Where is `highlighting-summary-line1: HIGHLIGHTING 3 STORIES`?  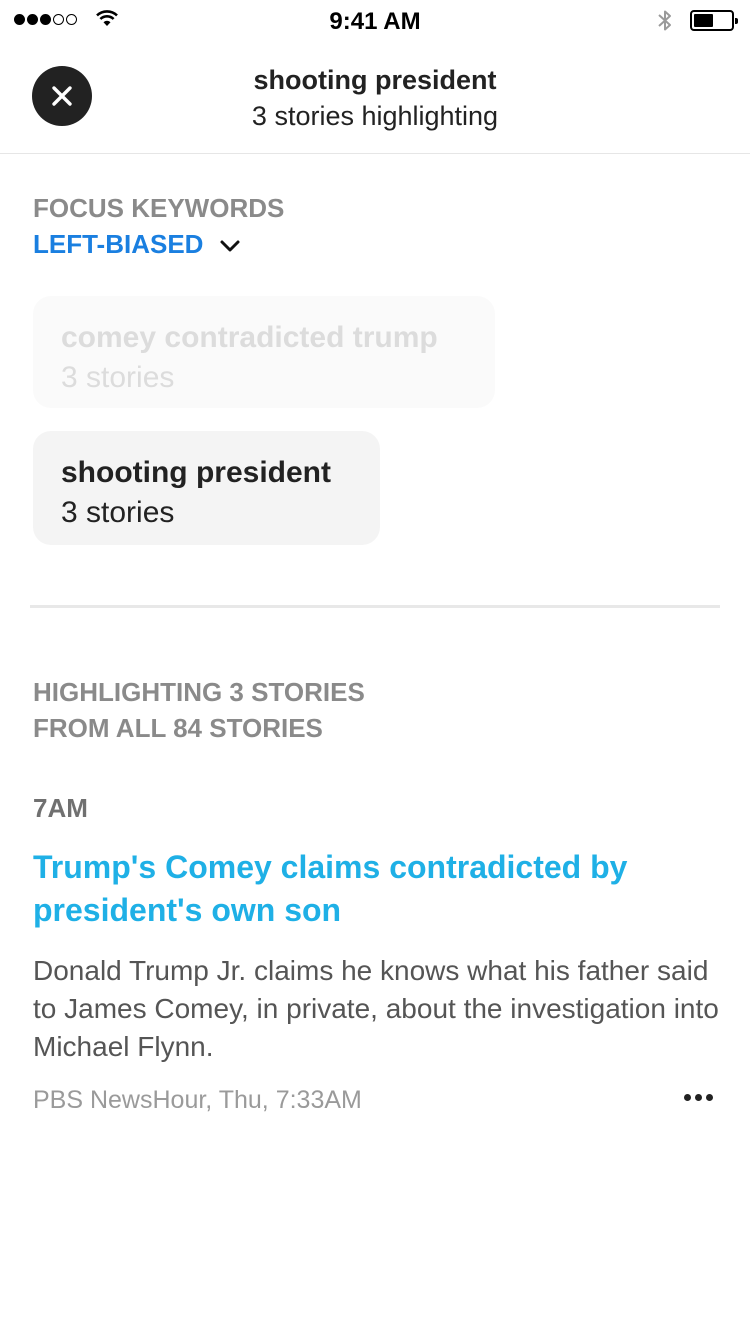 highlighting-summary-line1: HIGHLIGHTING 3 STORIES is located at coordinates (199, 692).